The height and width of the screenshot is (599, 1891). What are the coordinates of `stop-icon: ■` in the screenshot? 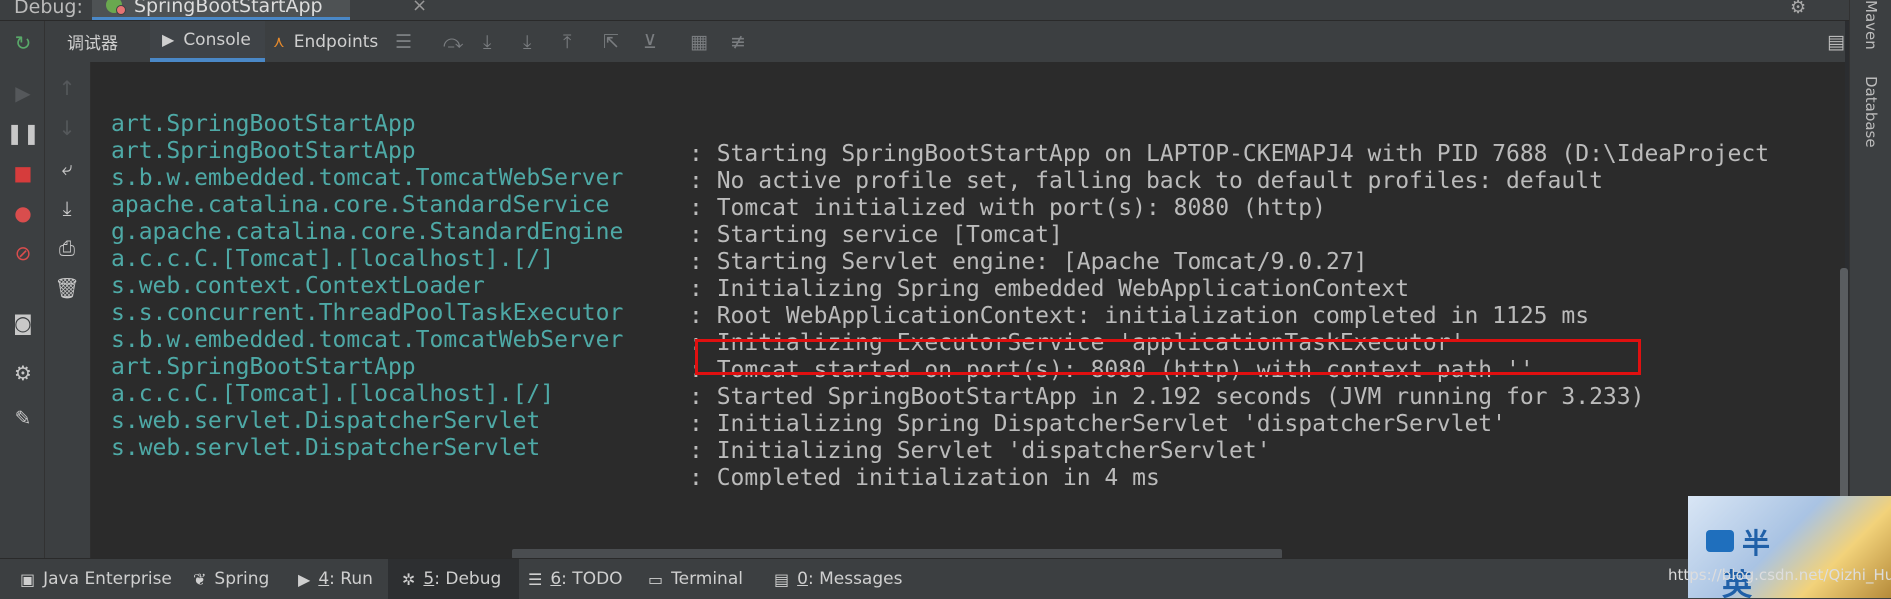 It's located at (23, 173).